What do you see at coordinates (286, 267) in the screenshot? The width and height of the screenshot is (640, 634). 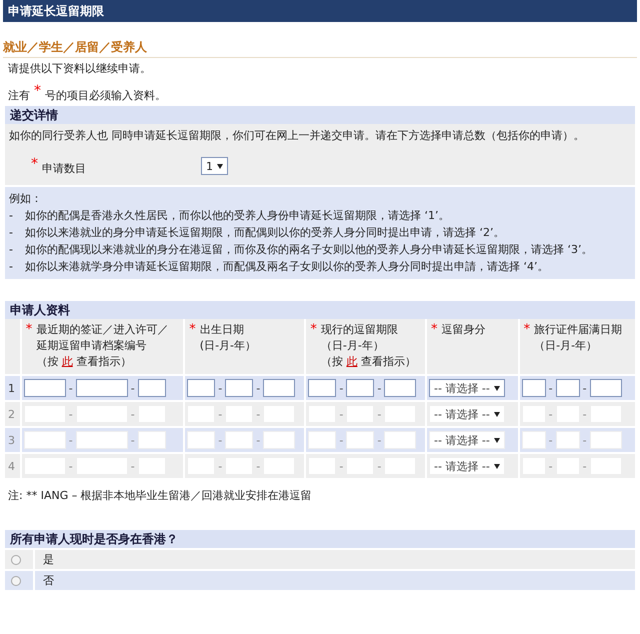 I see `example-text: 如你以来港就学身分申请延长逗留期限，而配偶及兩名子女则以你的受养人身分同时提出申請，请选择 ‘4’。` at bounding box center [286, 267].